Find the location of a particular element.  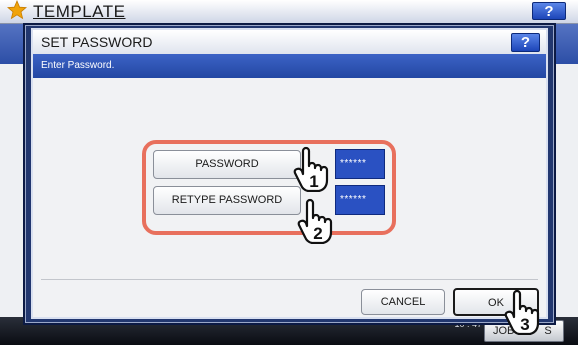

cancel-button: CANCEL is located at coordinates (403, 302).